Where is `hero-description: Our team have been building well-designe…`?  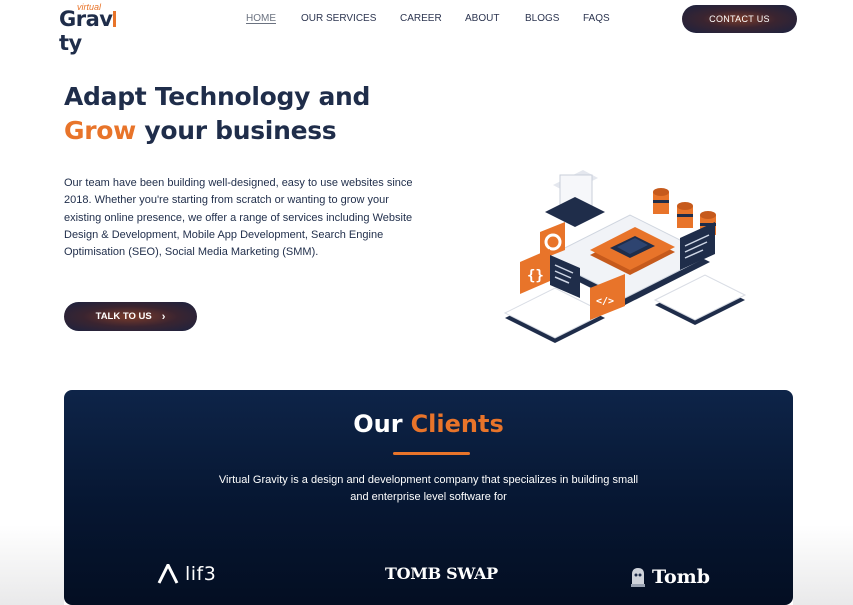
hero-description: Our team have been building well-designe… is located at coordinates (238, 218).